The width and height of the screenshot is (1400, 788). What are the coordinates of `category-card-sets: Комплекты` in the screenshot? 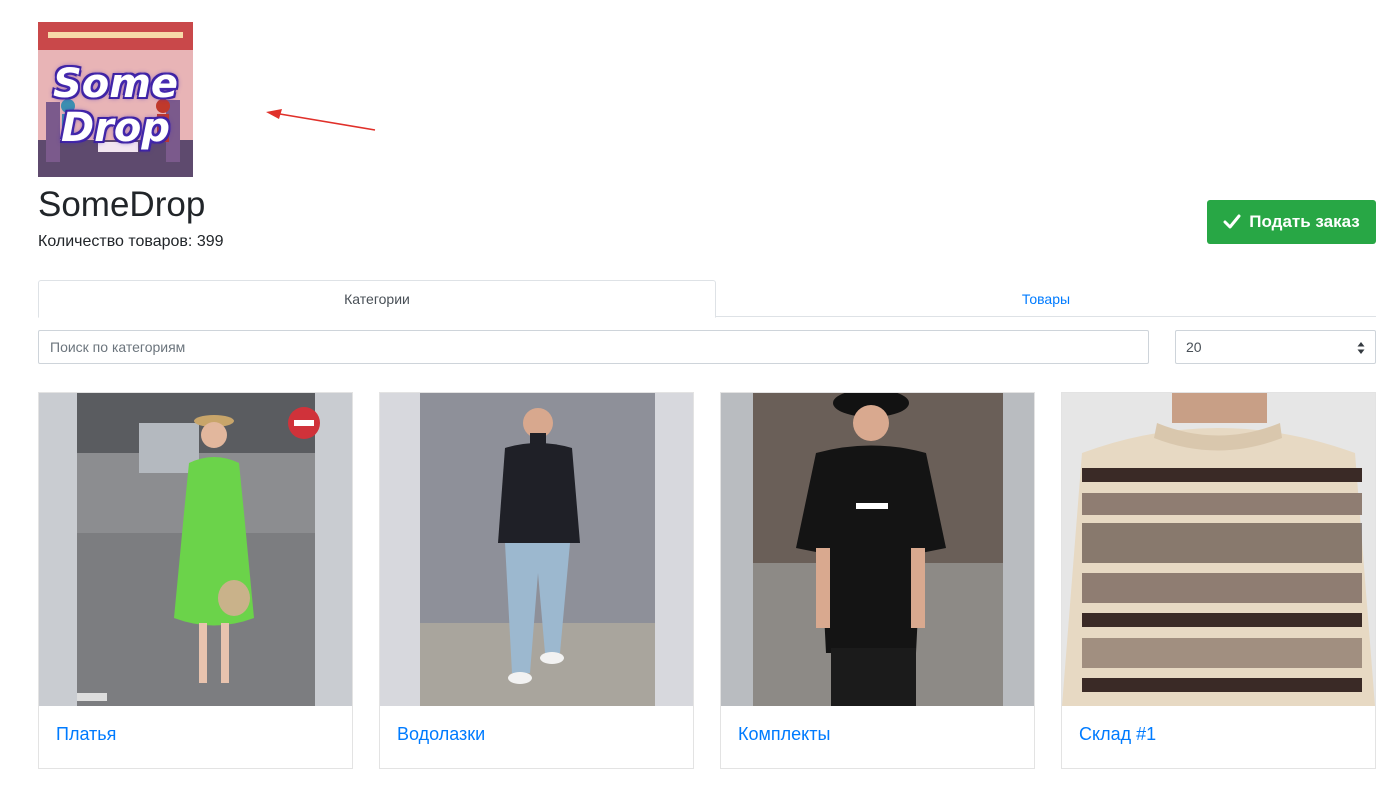 It's located at (877, 580).